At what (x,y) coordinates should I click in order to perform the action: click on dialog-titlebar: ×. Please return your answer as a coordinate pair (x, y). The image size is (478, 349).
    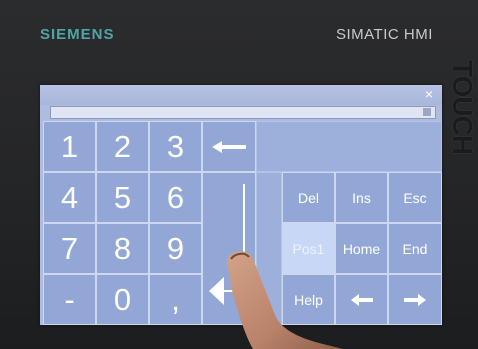
    Looking at the image, I should click on (241, 95).